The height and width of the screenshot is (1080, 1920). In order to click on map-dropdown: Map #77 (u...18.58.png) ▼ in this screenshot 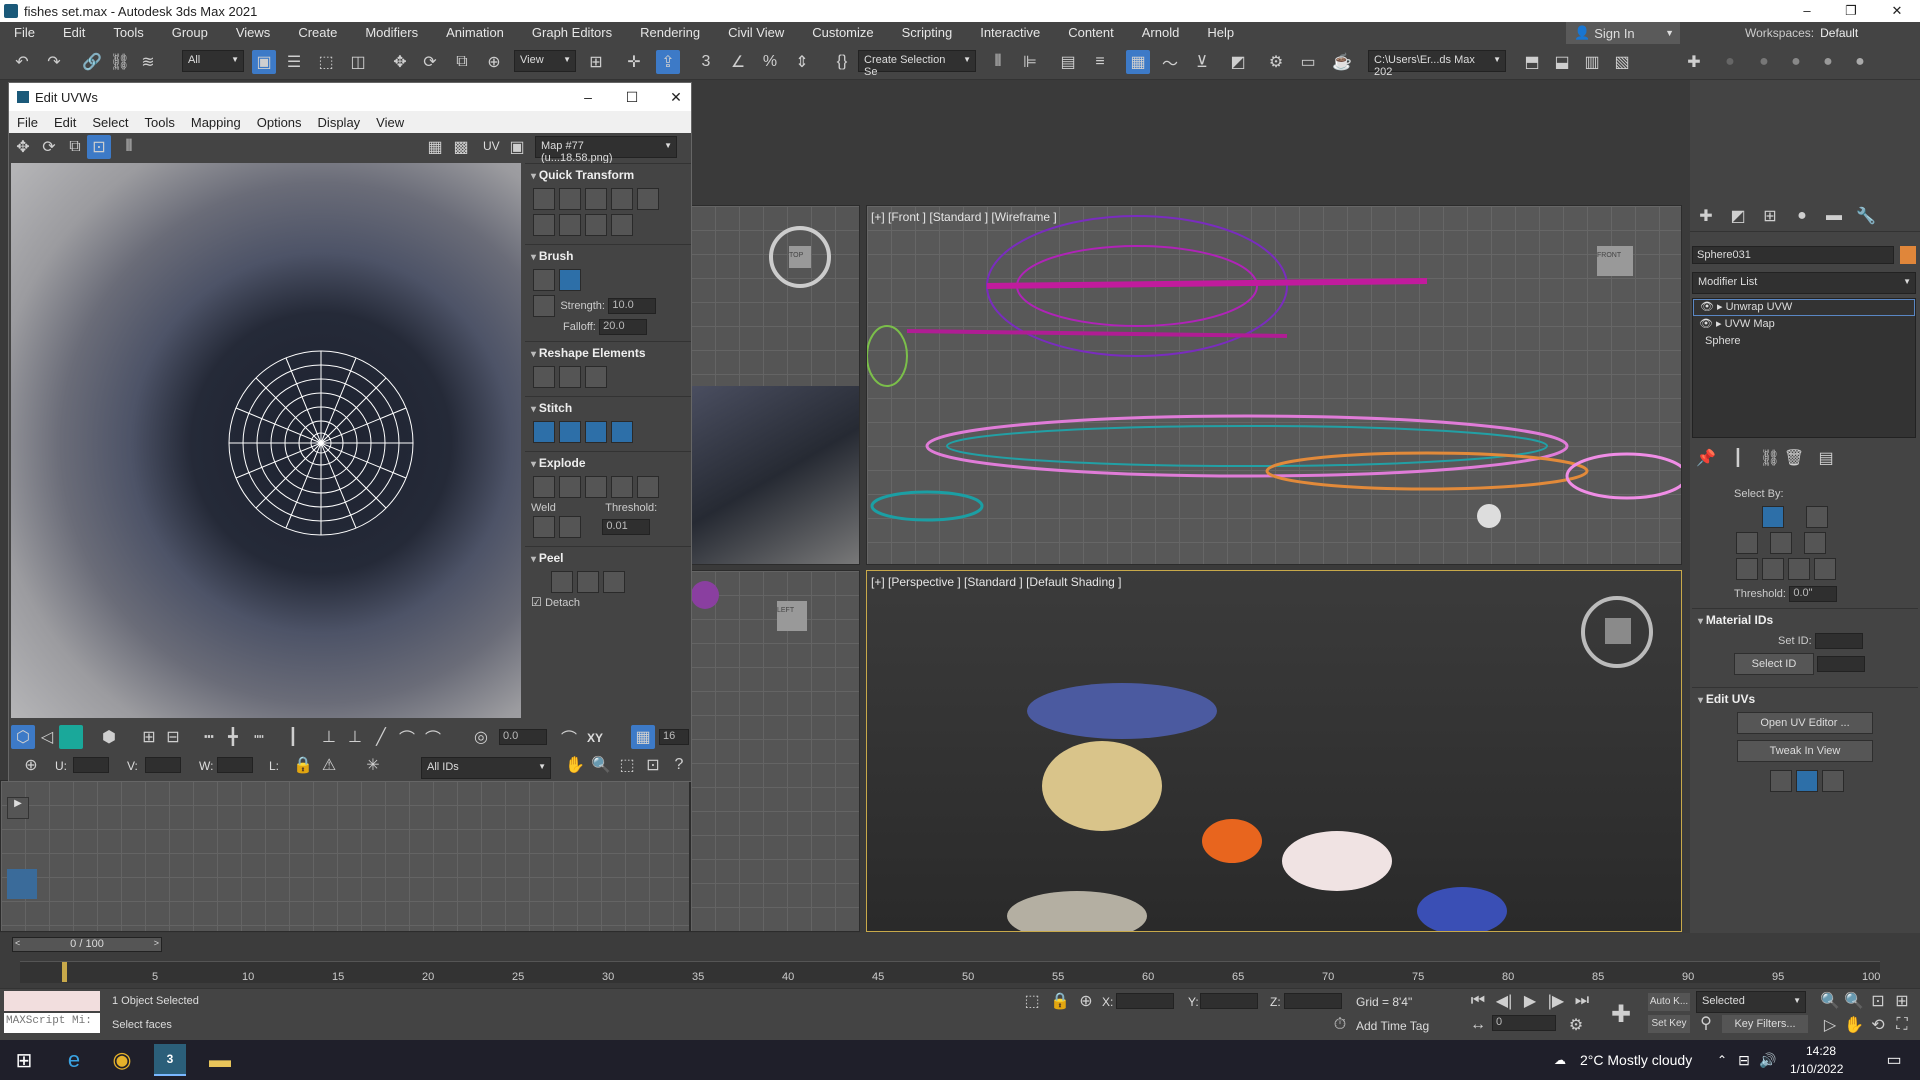, I will do `click(606, 150)`.